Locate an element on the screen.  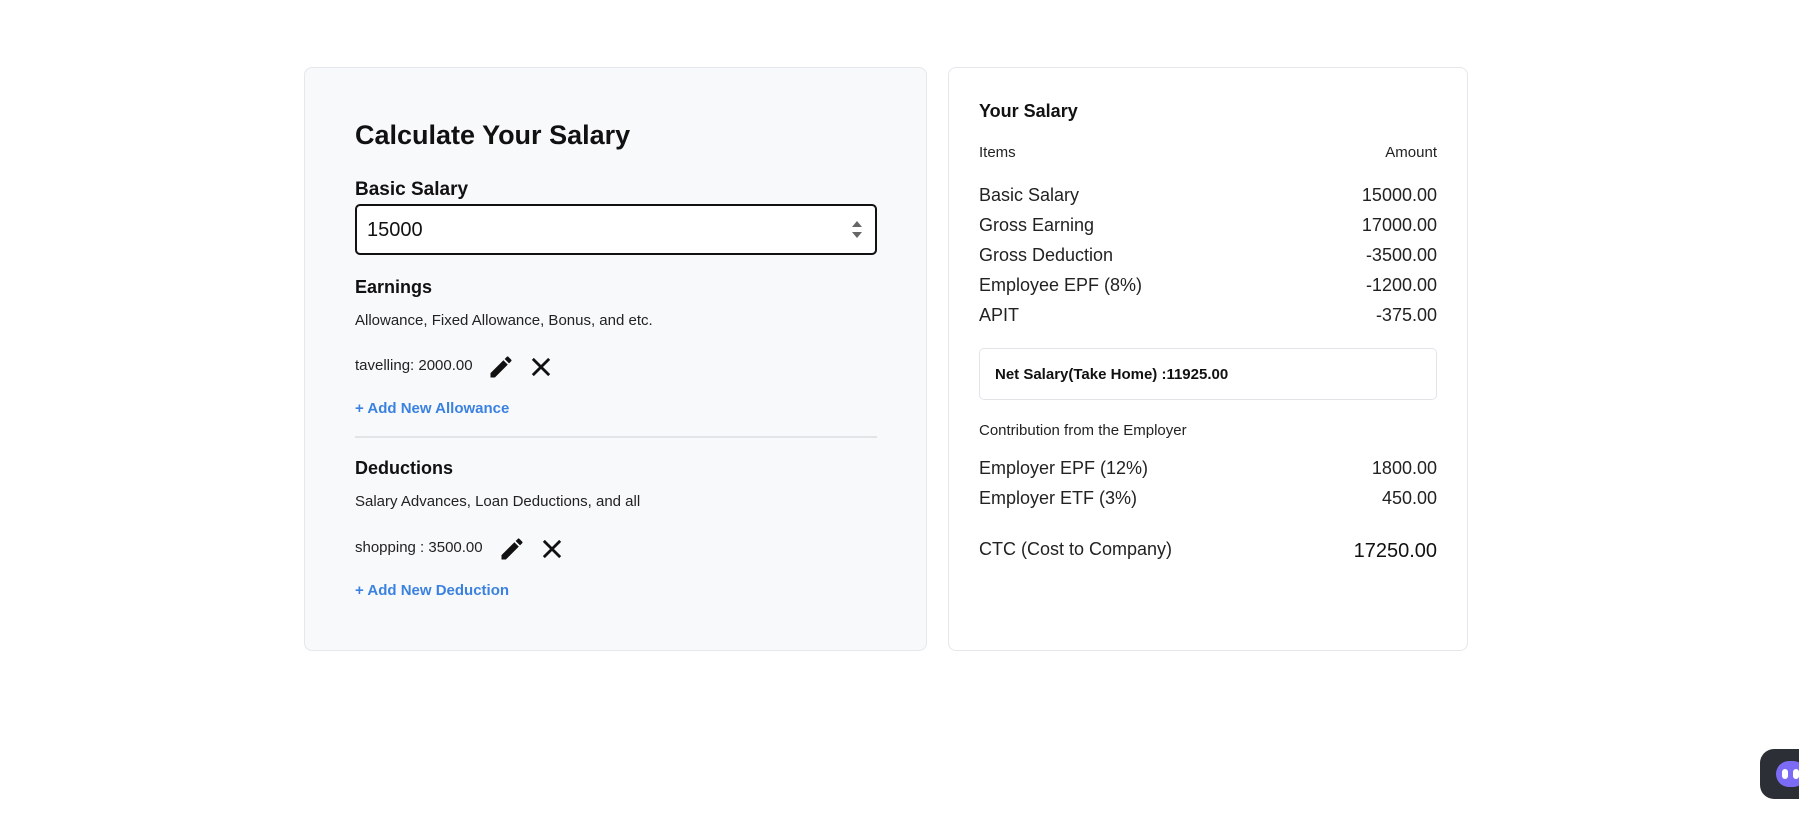
deductions-heading: Deductions is located at coordinates (404, 468).